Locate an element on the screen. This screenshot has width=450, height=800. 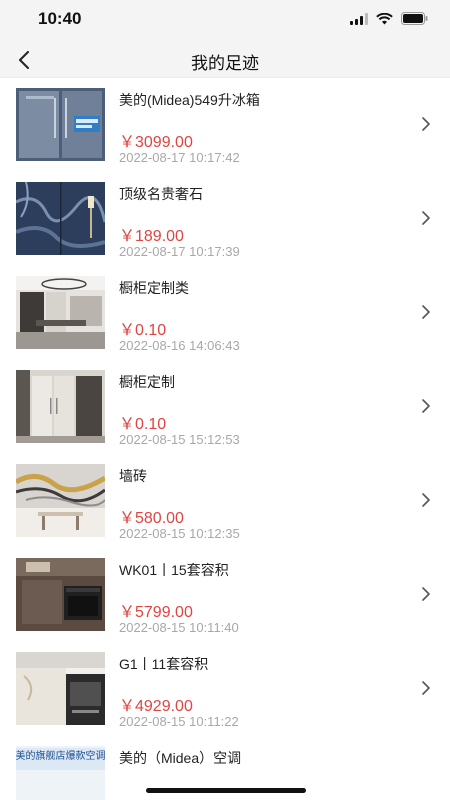
item-time: 2022-08-15 10:12:35 is located at coordinates (179, 533).